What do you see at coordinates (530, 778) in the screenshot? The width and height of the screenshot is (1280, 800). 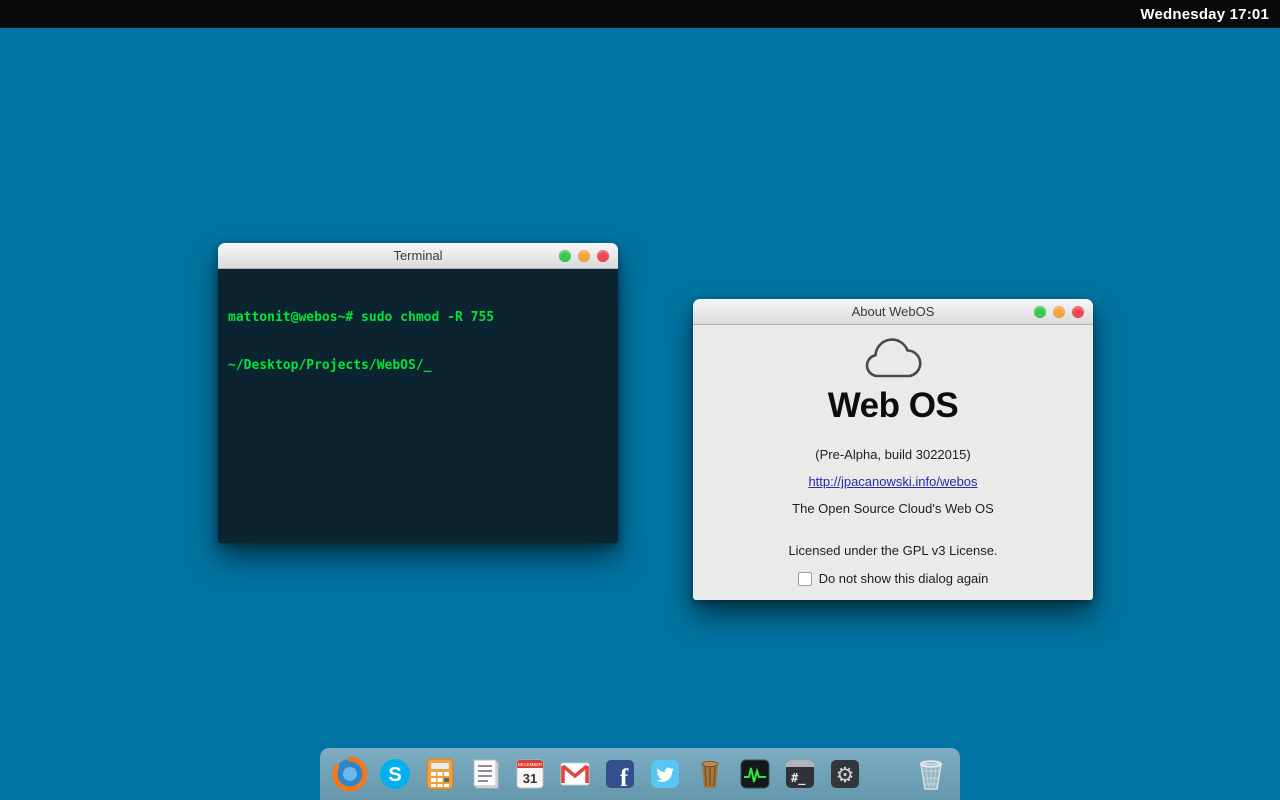 I see `svg-text: 31` at bounding box center [530, 778].